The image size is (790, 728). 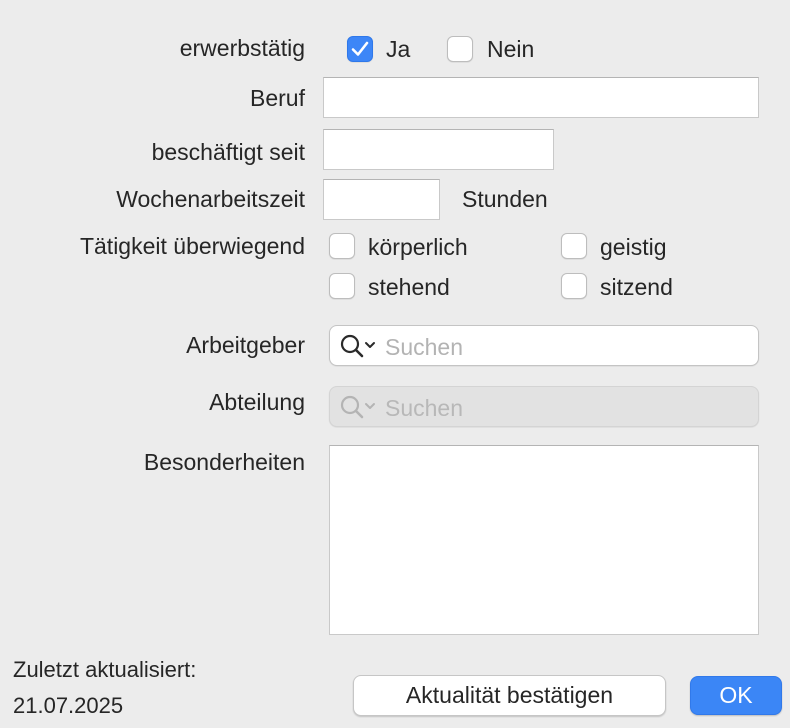 What do you see at coordinates (636, 287) in the screenshot?
I see `activity-sitting-label: sitzend` at bounding box center [636, 287].